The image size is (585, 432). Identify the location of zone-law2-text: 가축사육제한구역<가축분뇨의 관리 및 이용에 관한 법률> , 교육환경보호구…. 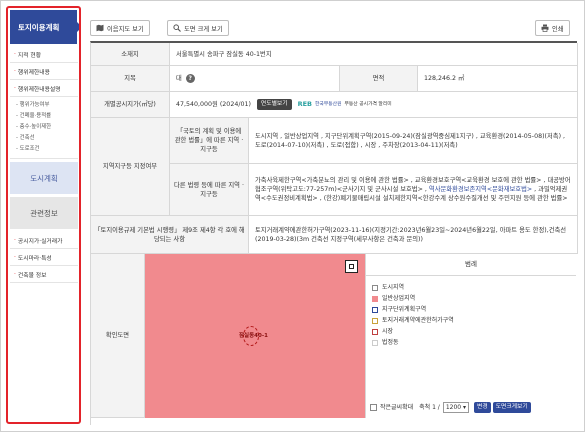
(413, 189).